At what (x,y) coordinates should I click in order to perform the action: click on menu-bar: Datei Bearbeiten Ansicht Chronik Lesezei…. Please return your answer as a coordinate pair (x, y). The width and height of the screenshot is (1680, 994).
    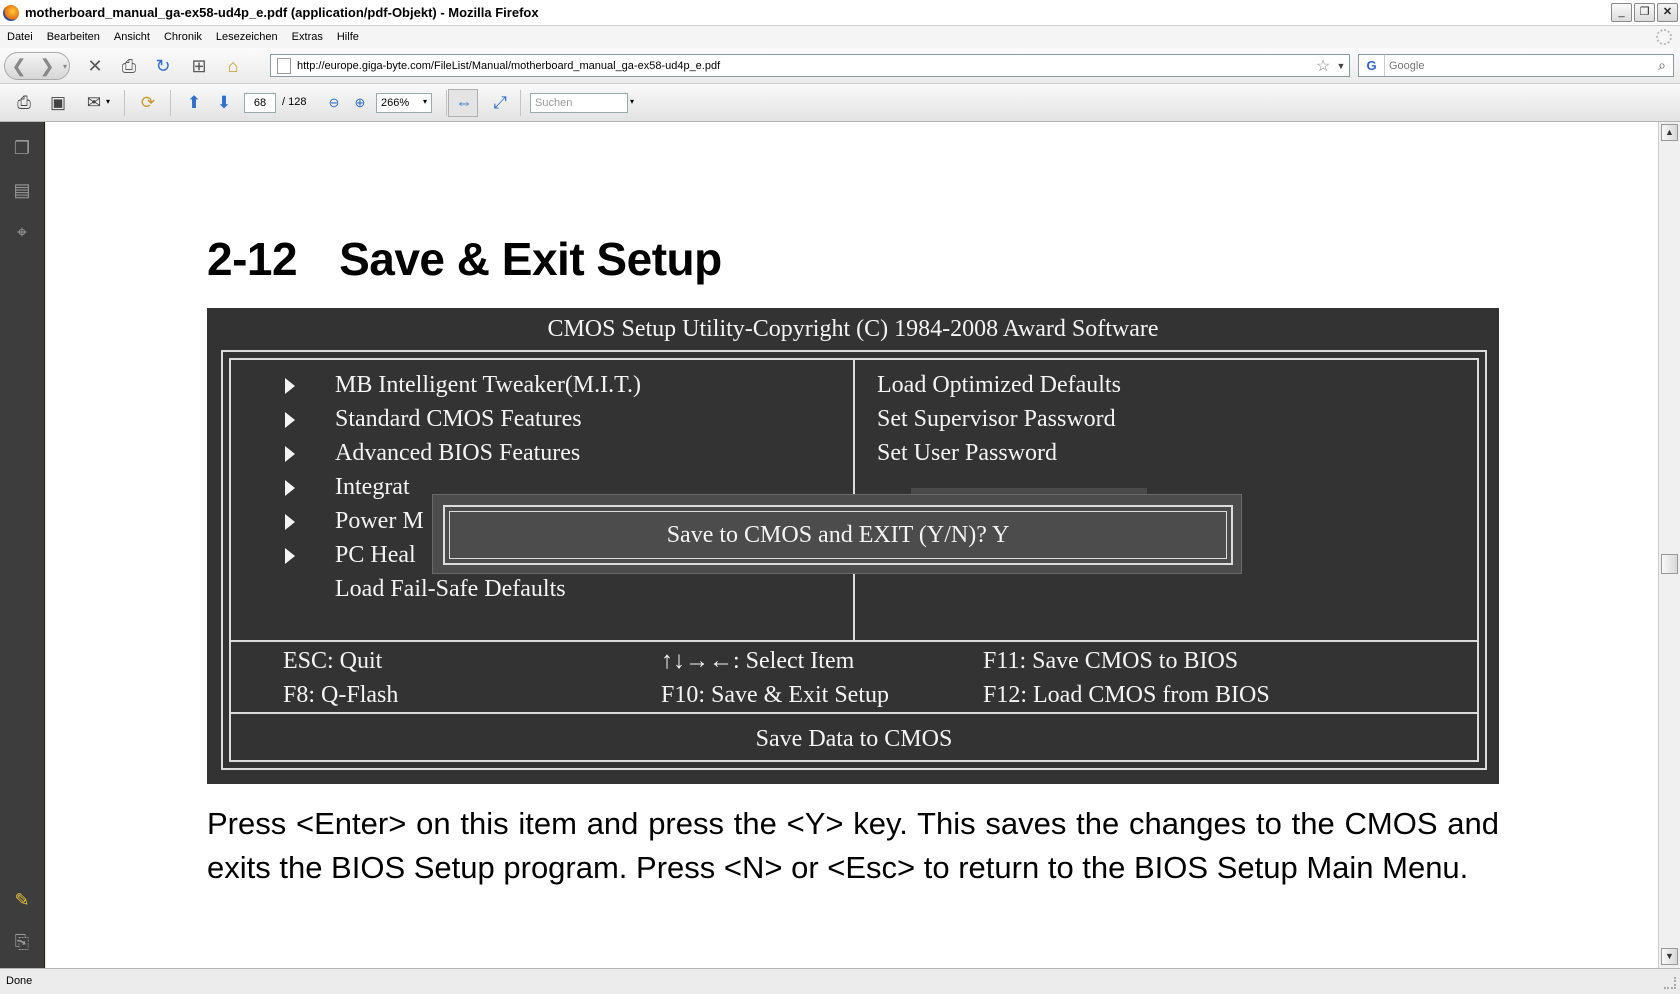
    Looking at the image, I should click on (840, 37).